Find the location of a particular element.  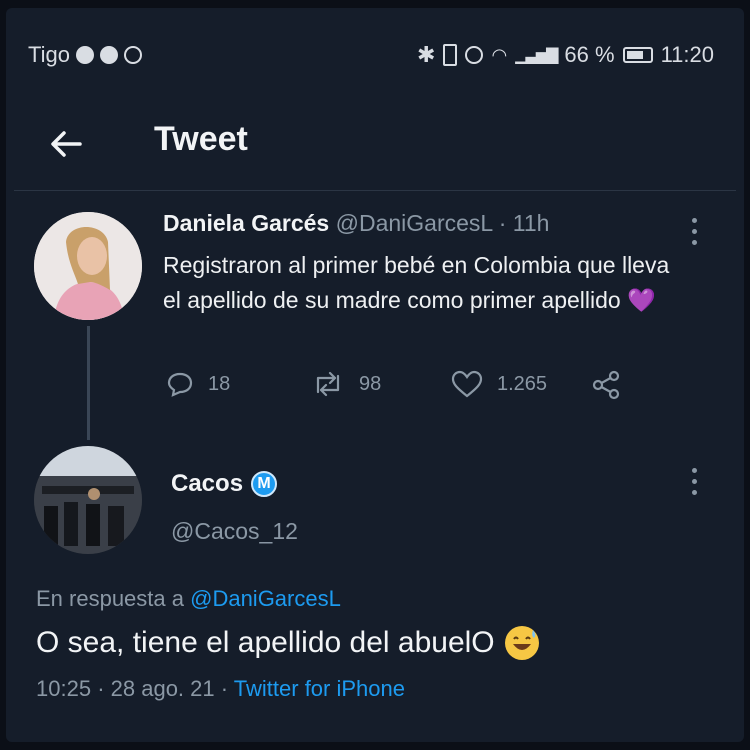

share-icon is located at coordinates (606, 385).